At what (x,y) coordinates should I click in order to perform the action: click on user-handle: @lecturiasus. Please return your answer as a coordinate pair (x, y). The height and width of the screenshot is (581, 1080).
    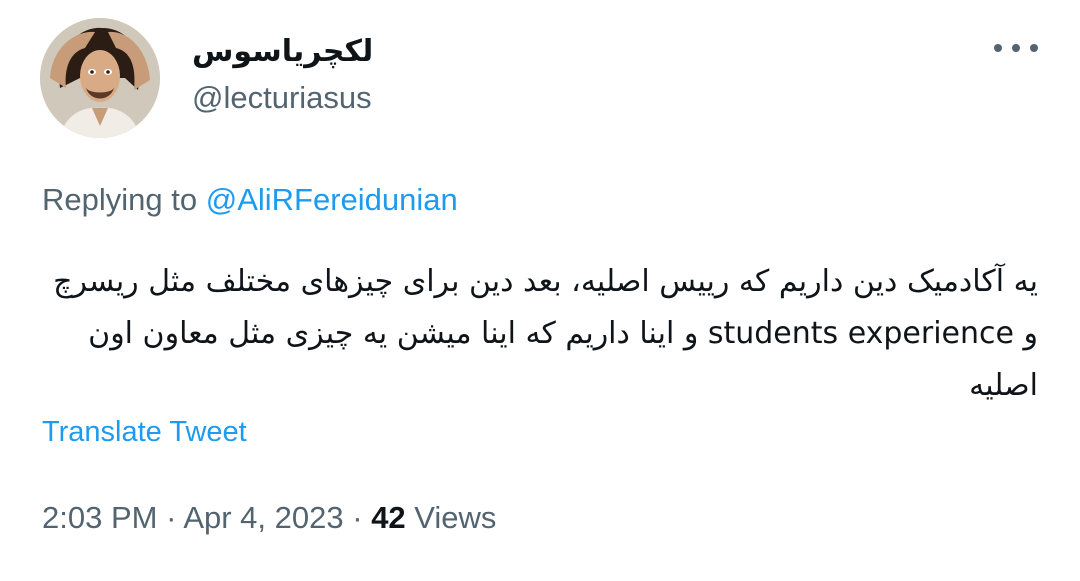
    Looking at the image, I should click on (282, 98).